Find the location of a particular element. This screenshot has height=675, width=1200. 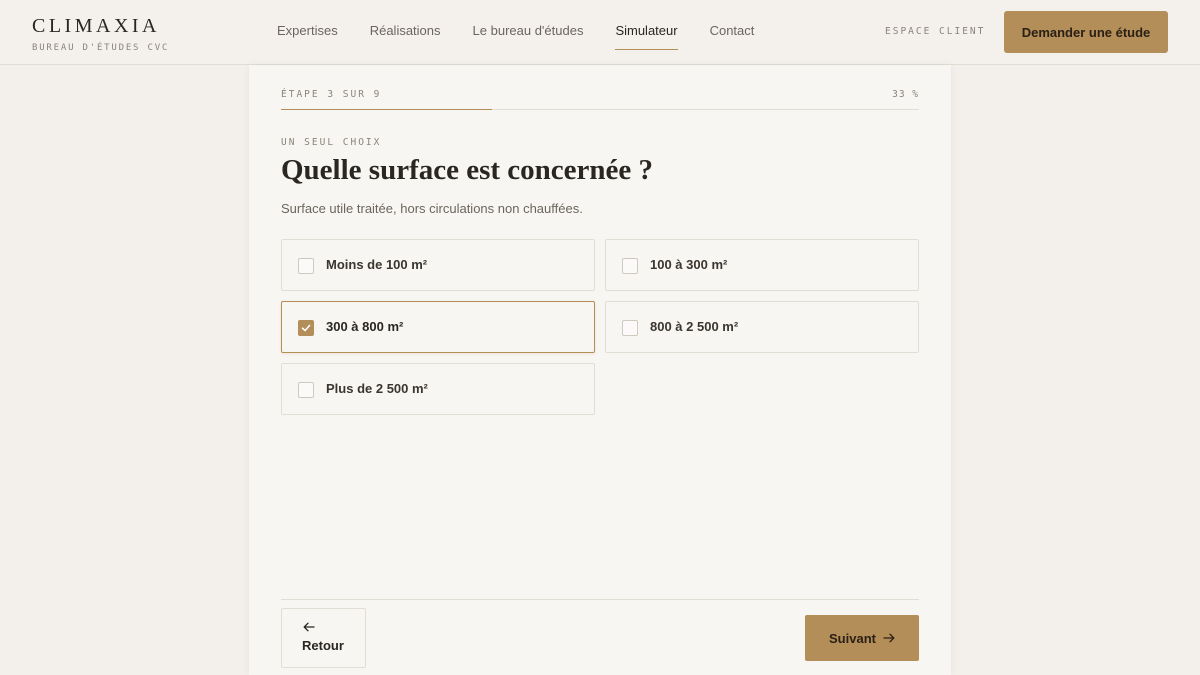

option-100-300: 100 à 300 m² is located at coordinates (762, 265).